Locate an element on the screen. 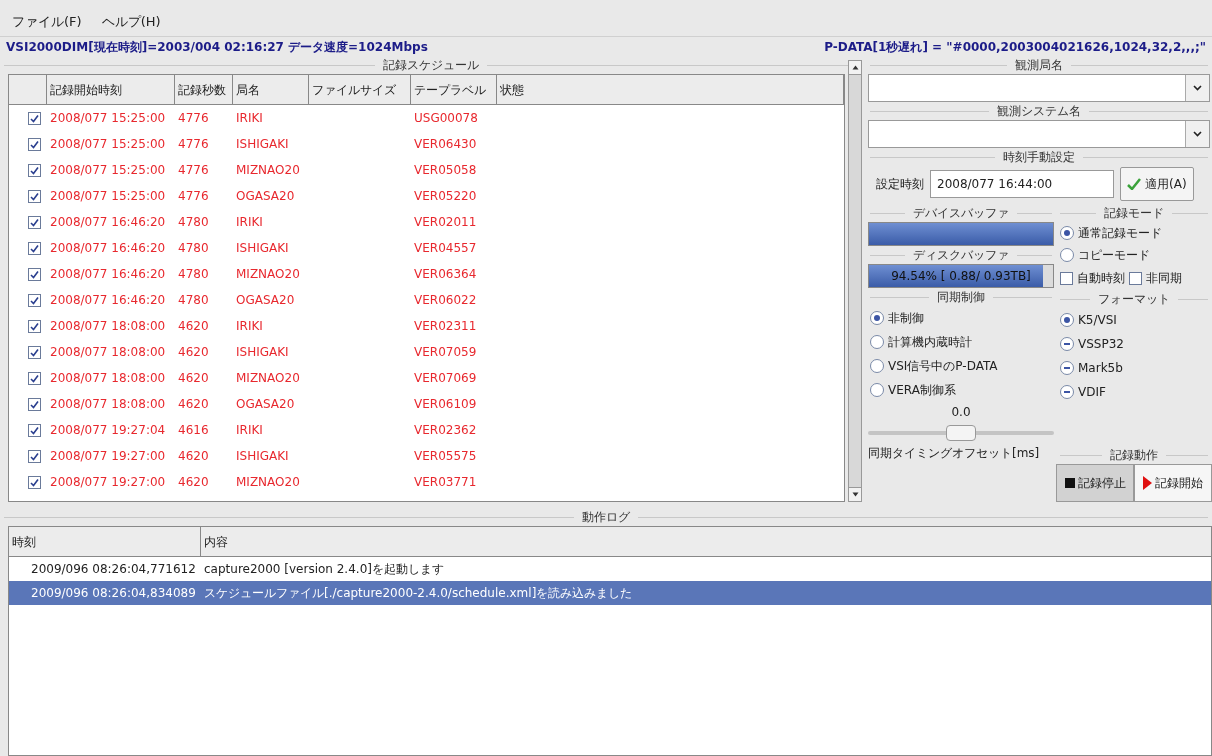  column-header: 内容 is located at coordinates (706, 541).